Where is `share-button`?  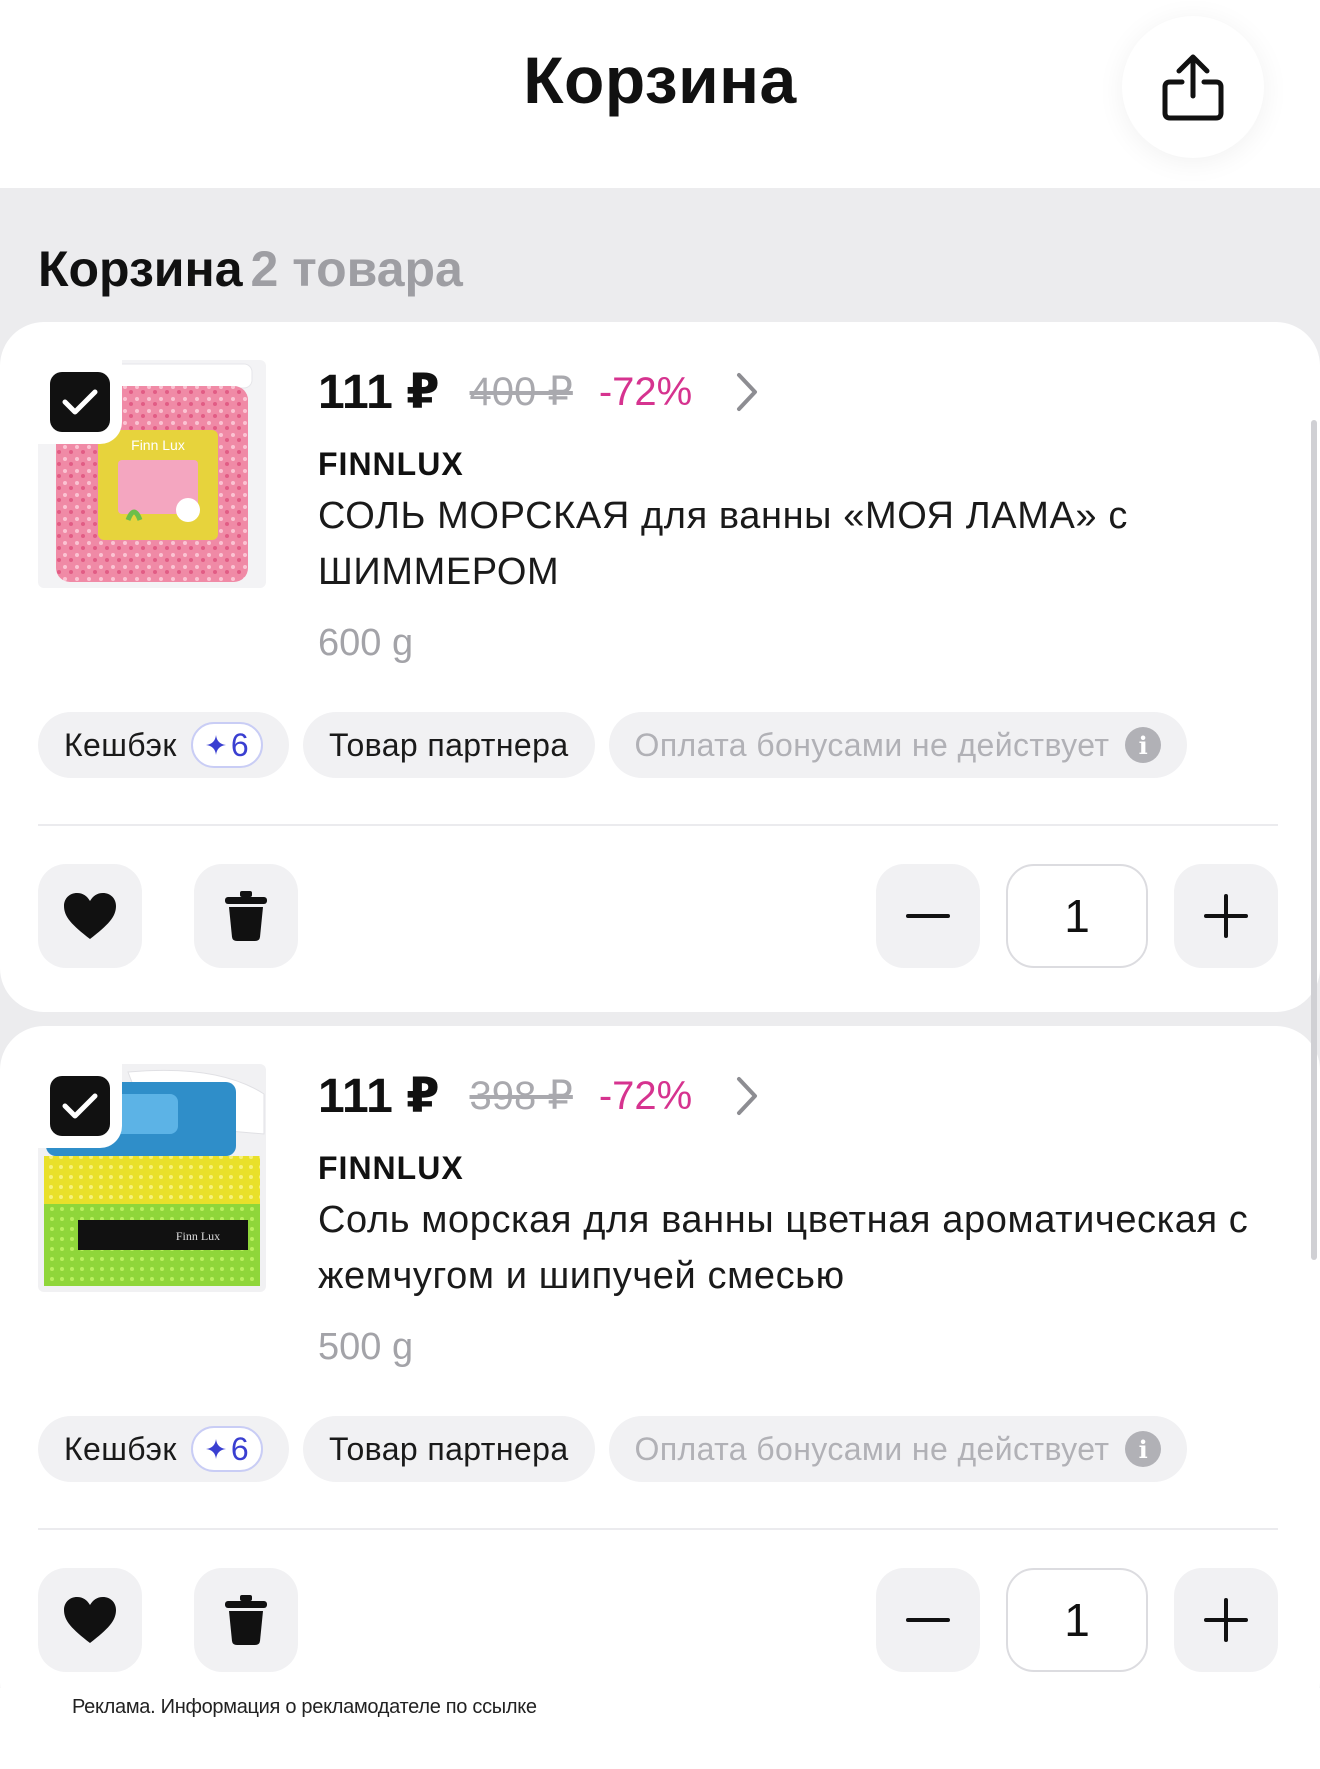 share-button is located at coordinates (1193, 87).